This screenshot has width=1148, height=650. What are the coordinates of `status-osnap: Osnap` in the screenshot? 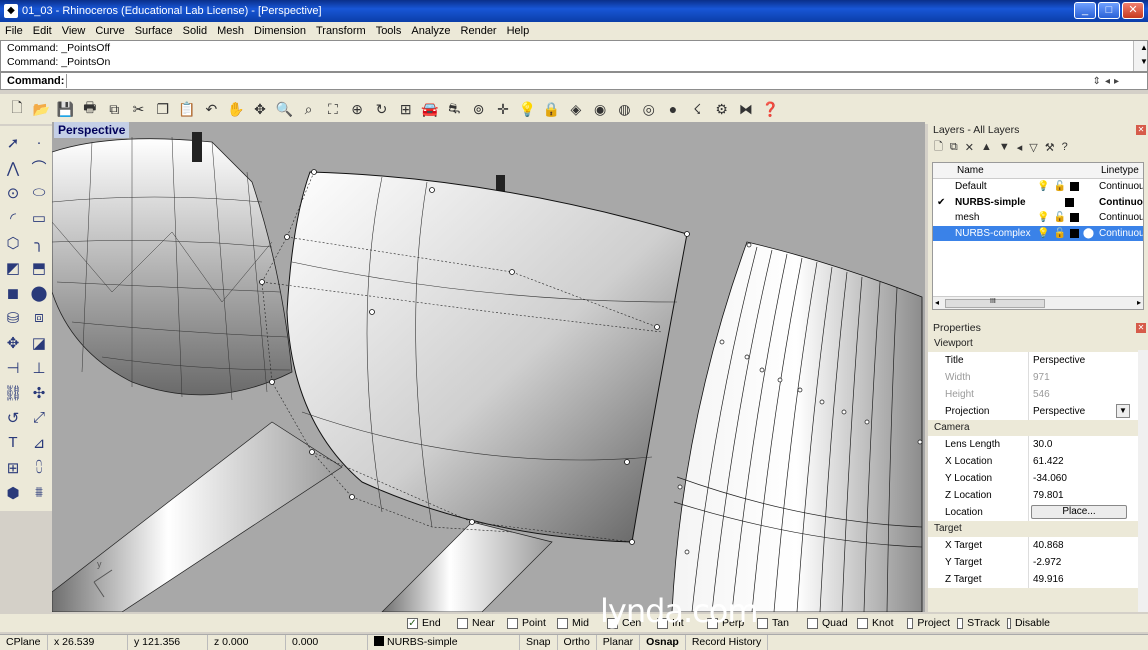 It's located at (663, 642).